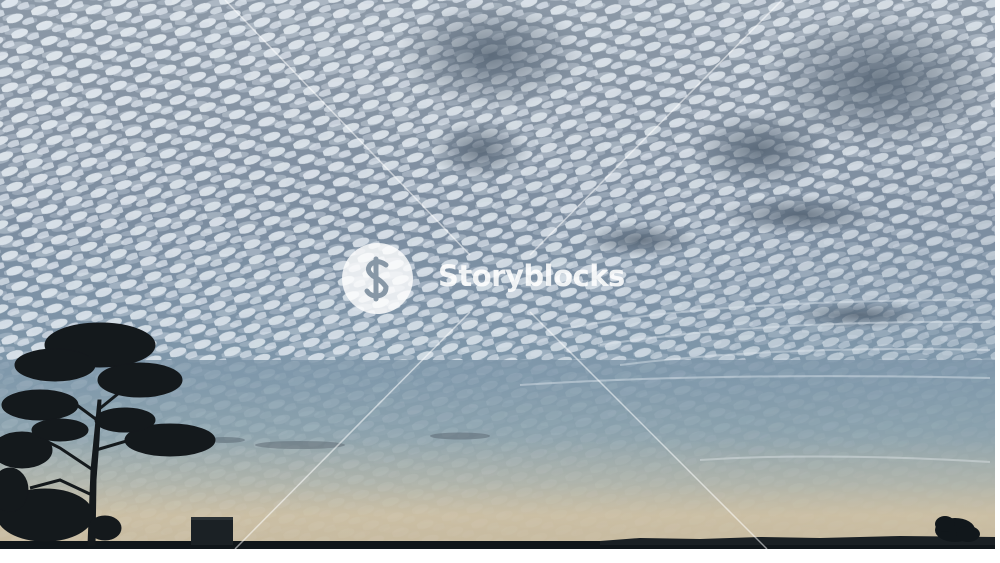 This screenshot has height=563, width=1000. What do you see at coordinates (997, 281) in the screenshot?
I see `right-margin` at bounding box center [997, 281].